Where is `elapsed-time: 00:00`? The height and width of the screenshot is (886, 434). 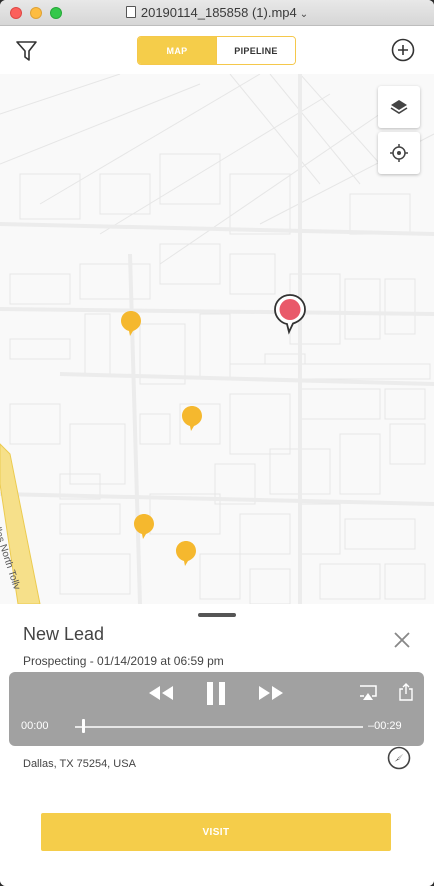
elapsed-time: 00:00 is located at coordinates (35, 726).